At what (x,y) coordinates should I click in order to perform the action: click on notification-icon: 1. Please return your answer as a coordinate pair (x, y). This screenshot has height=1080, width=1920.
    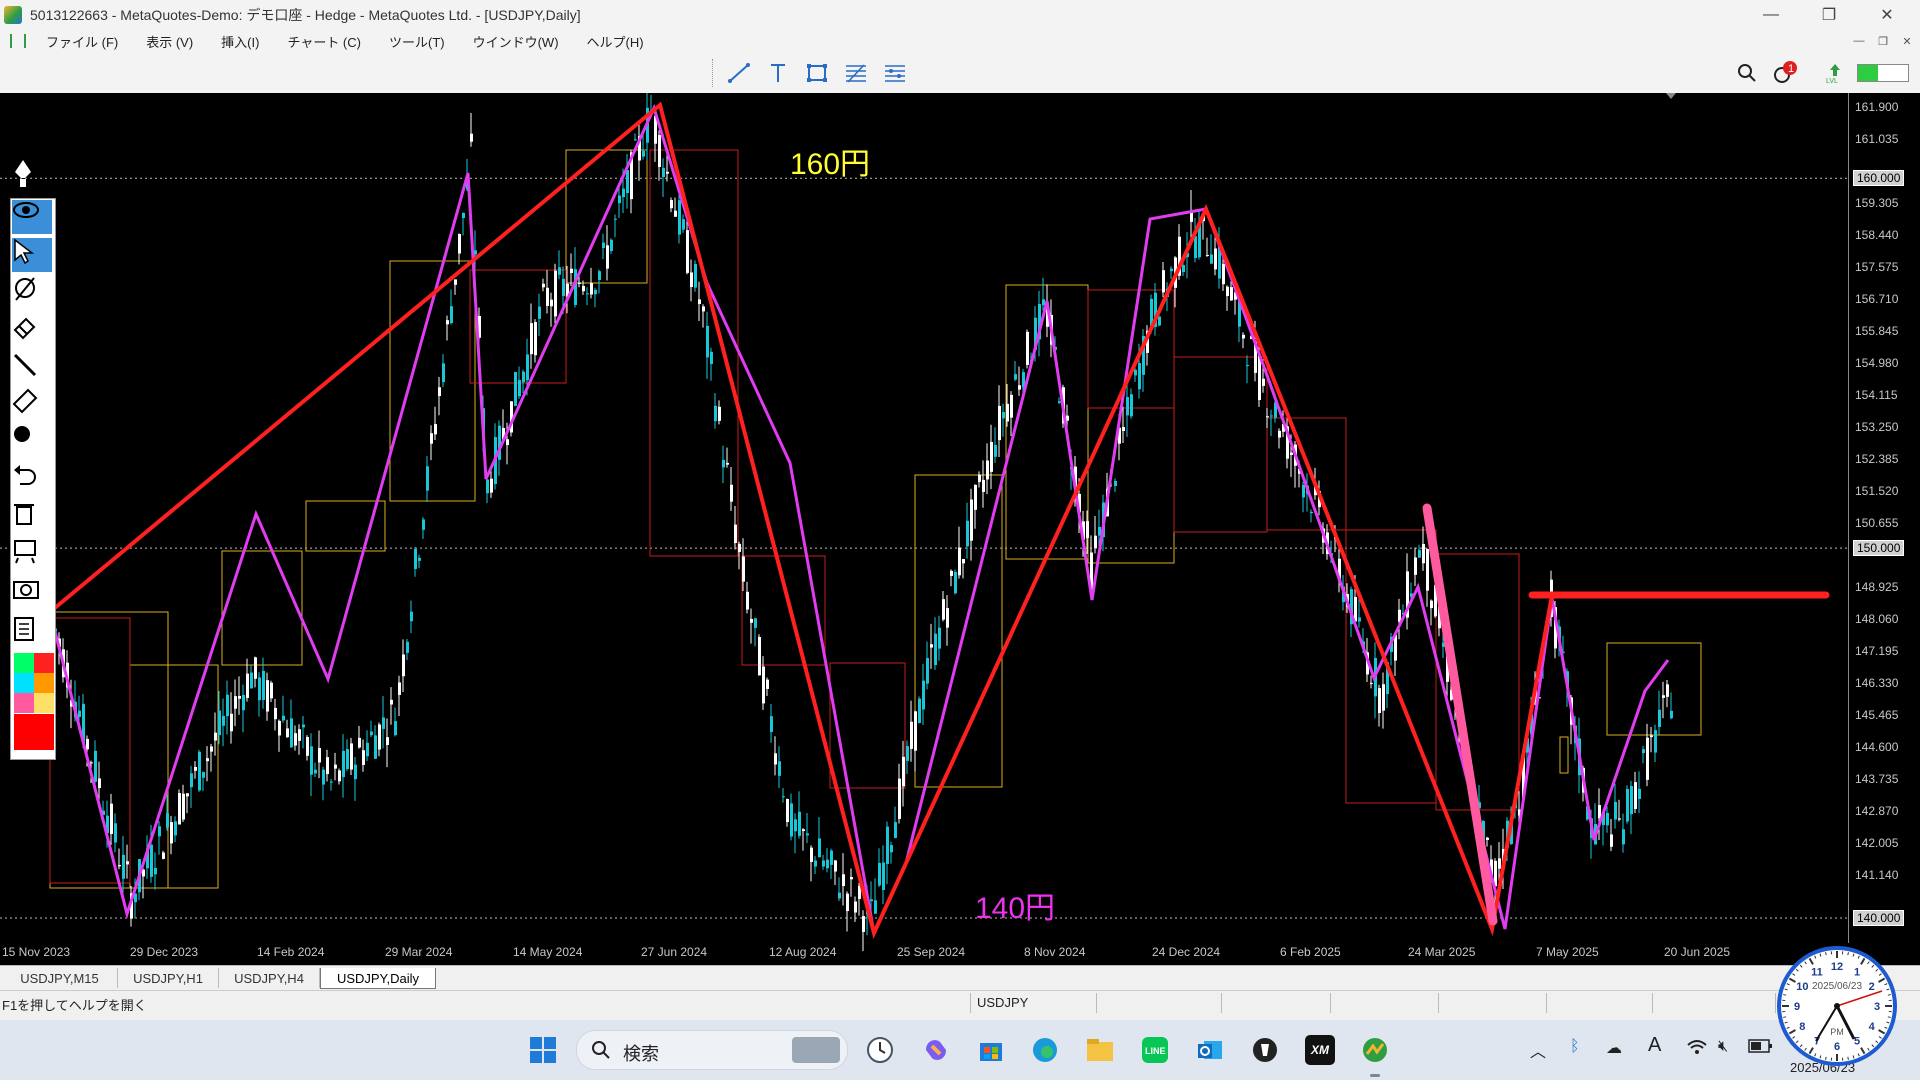
    Looking at the image, I should click on (1785, 73).